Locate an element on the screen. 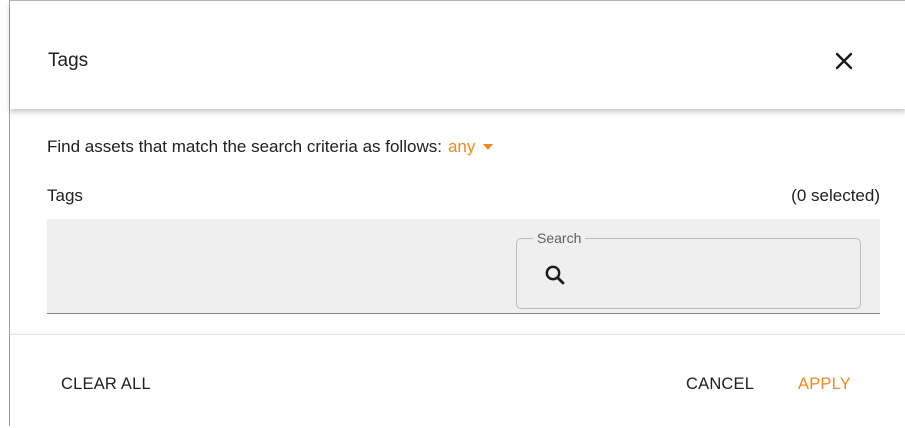 This screenshot has height=428, width=905. tags-label: Tags is located at coordinates (65, 195).